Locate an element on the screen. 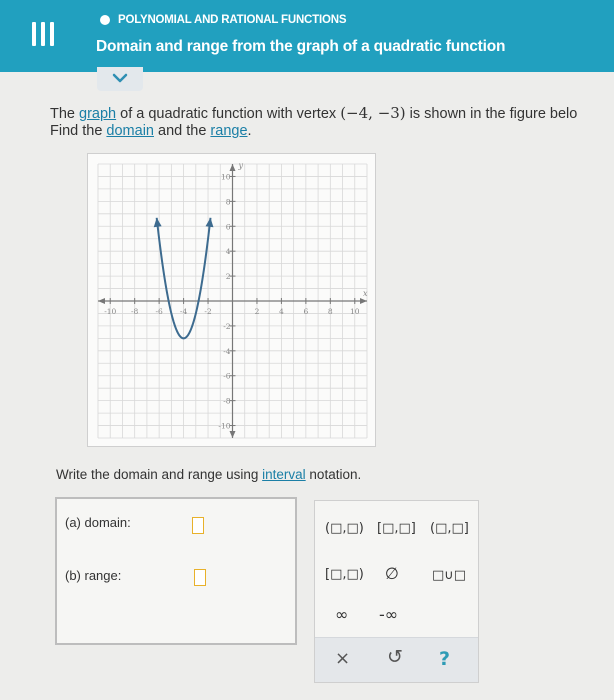  range-input is located at coordinates (200, 577).